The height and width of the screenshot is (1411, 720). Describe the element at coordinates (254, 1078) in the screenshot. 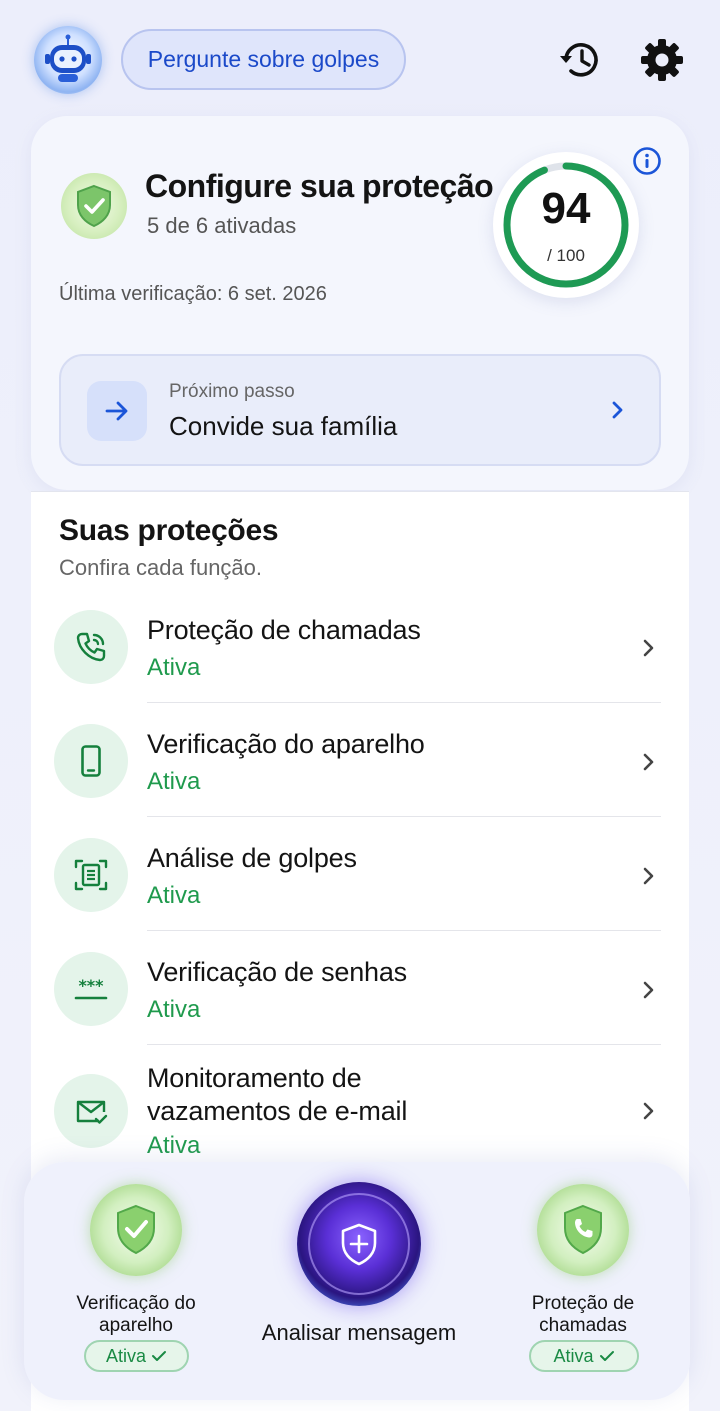

I see `protection-name-line1: Monitoramento de` at that location.